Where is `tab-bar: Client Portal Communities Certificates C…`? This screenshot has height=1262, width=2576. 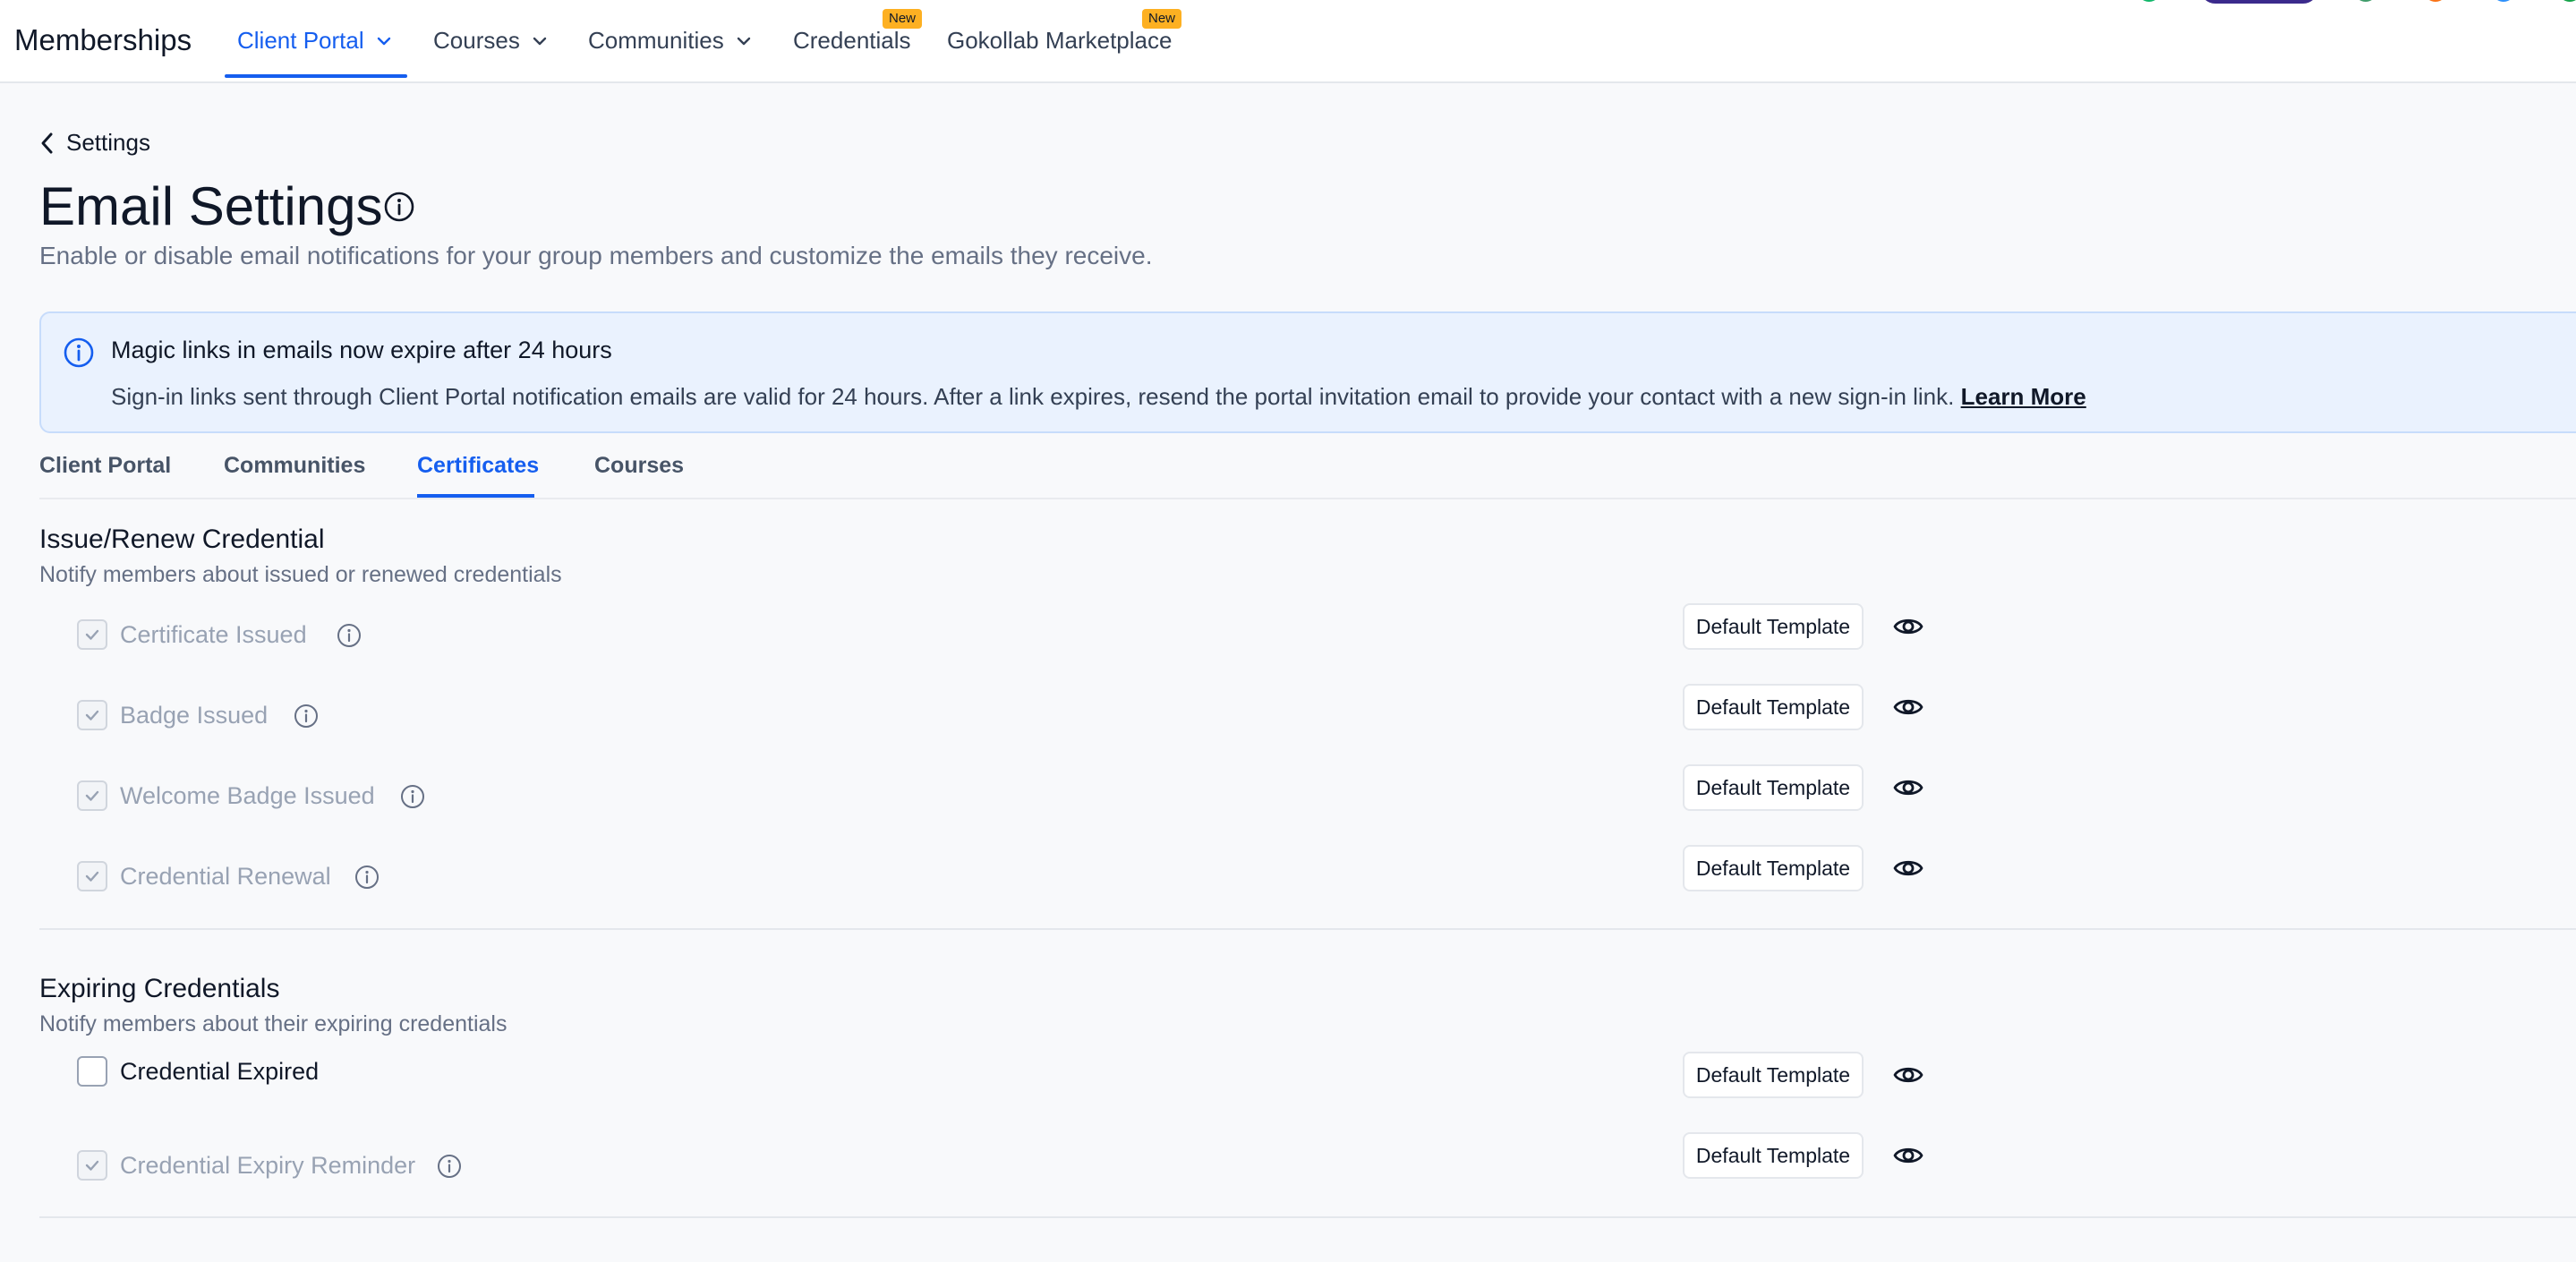
tab-bar: Client Portal Communities Certificates C… is located at coordinates (1307, 473).